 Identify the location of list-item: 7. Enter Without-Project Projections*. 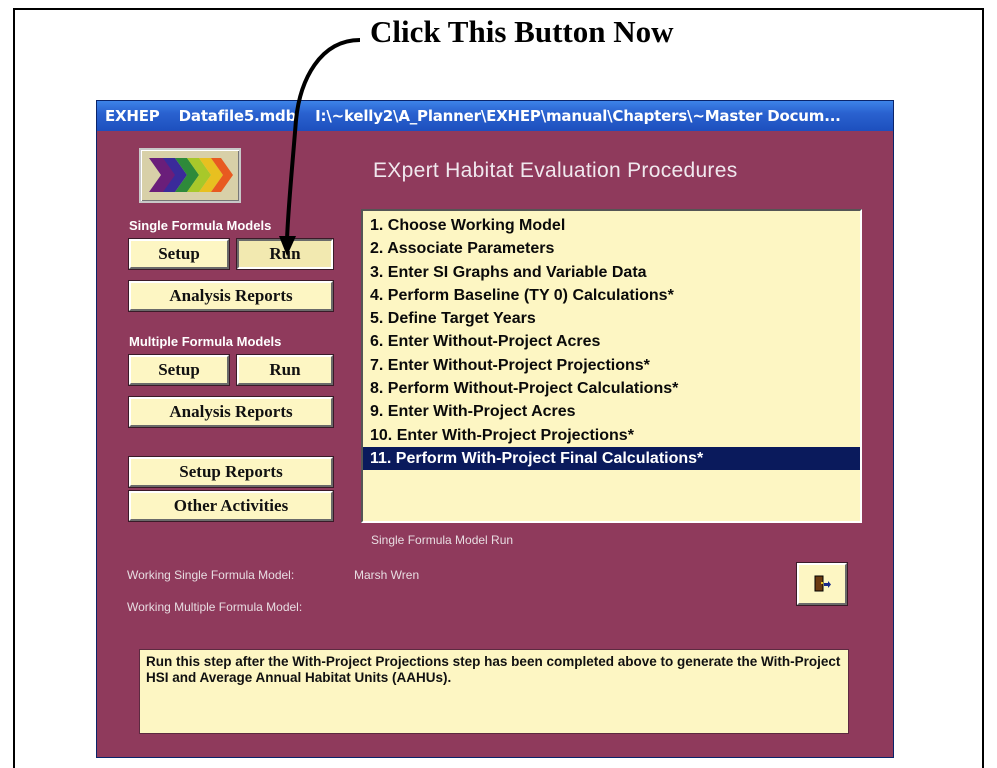
(611, 365).